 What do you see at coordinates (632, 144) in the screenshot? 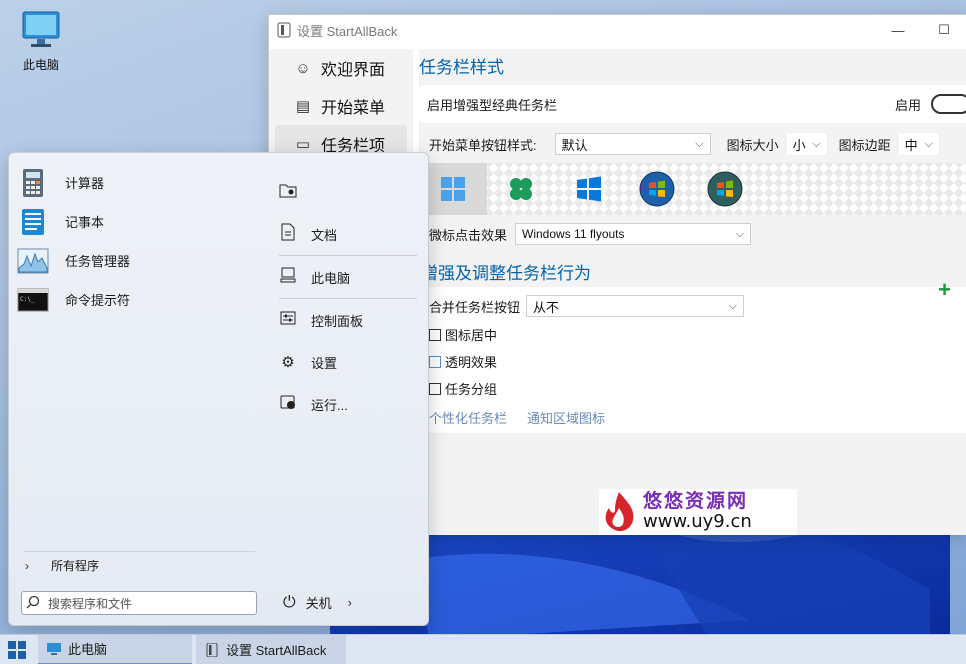
I see `start-button-style-select: 默认 ⌵` at bounding box center [632, 144].